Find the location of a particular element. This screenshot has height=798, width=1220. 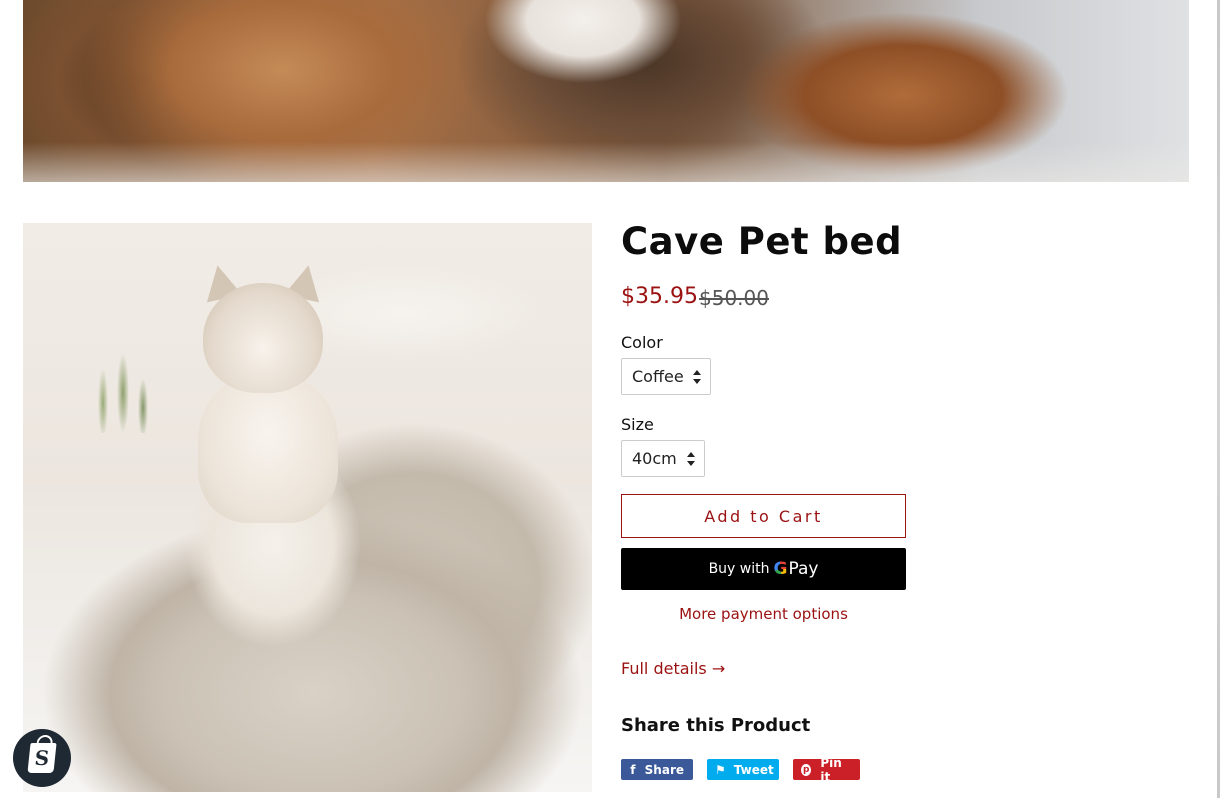

full-details-link: Full details → is located at coordinates (673, 668).